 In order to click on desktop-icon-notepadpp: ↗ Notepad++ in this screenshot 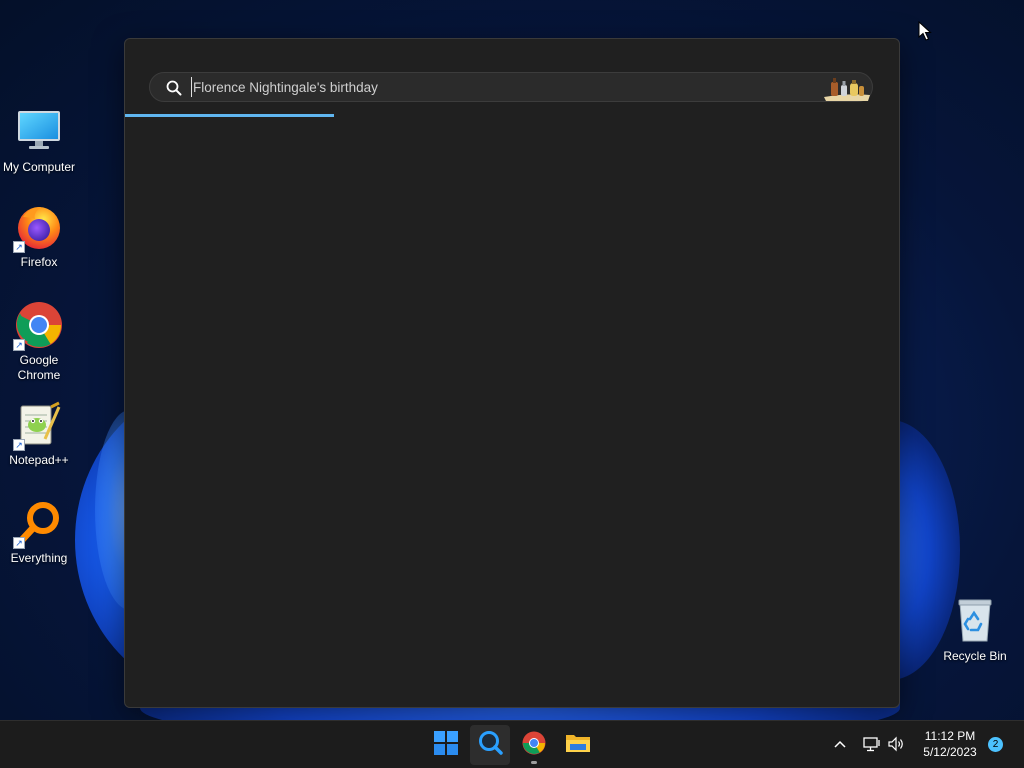, I will do `click(39, 434)`.